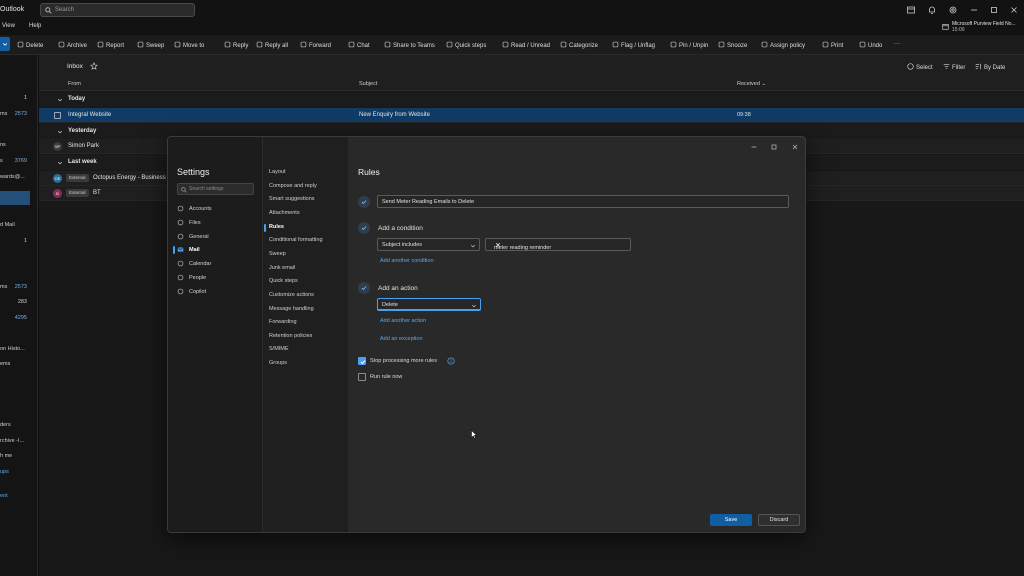 This screenshot has height=576, width=1024. I want to click on column-subject: Subject, so click(368, 84).